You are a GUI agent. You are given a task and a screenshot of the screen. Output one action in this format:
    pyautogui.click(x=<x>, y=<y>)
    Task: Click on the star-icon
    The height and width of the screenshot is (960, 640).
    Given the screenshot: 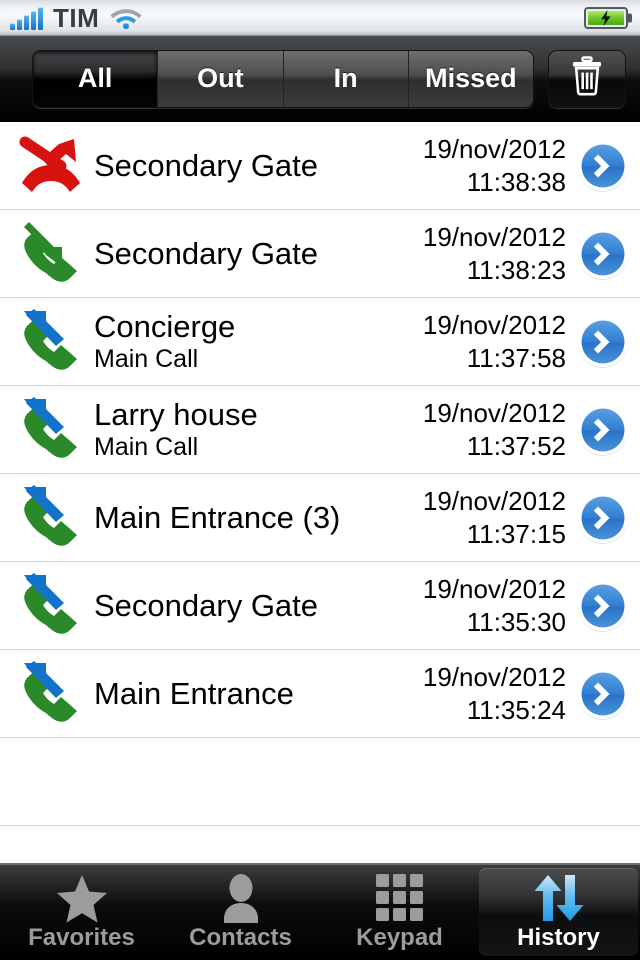 What is the action you would take?
    pyautogui.click(x=82, y=898)
    